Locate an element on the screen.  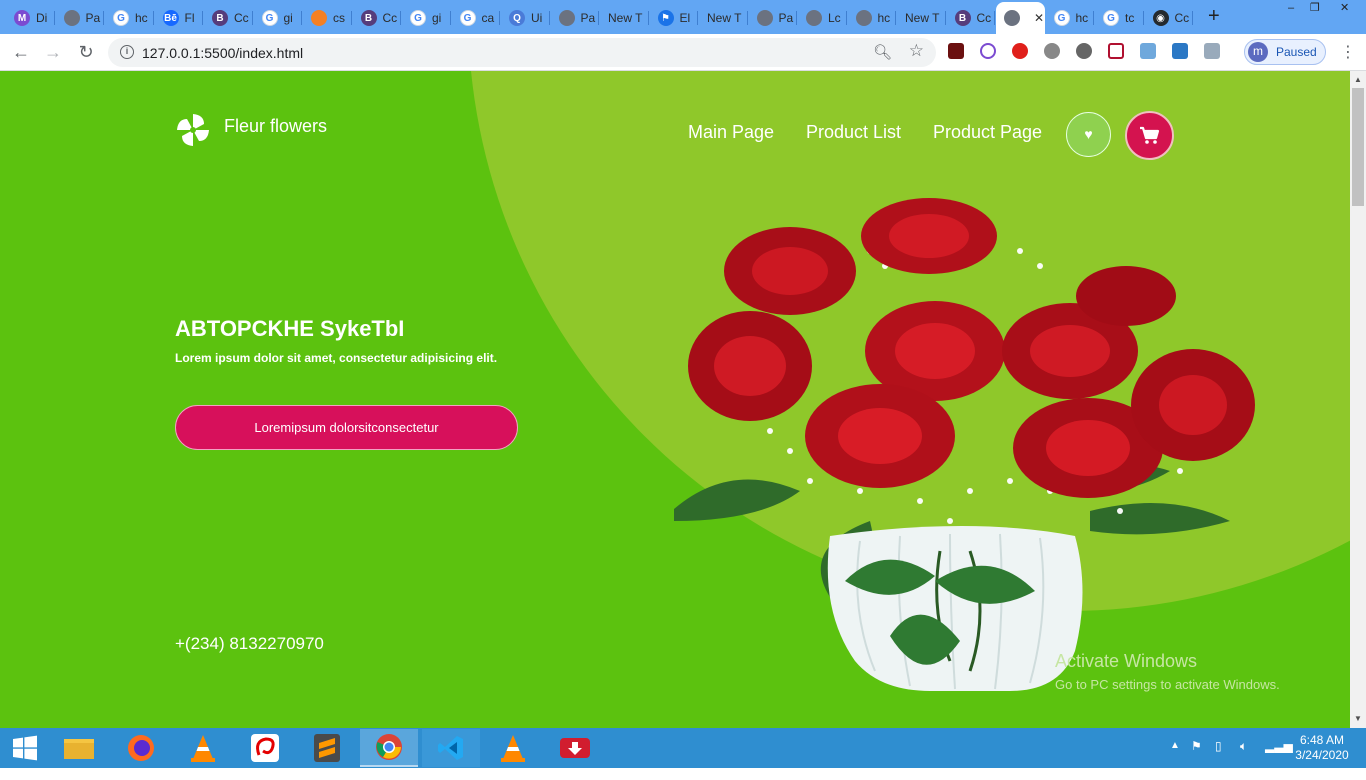
menu-icon: ⋮ is located at coordinates (1348, 52).